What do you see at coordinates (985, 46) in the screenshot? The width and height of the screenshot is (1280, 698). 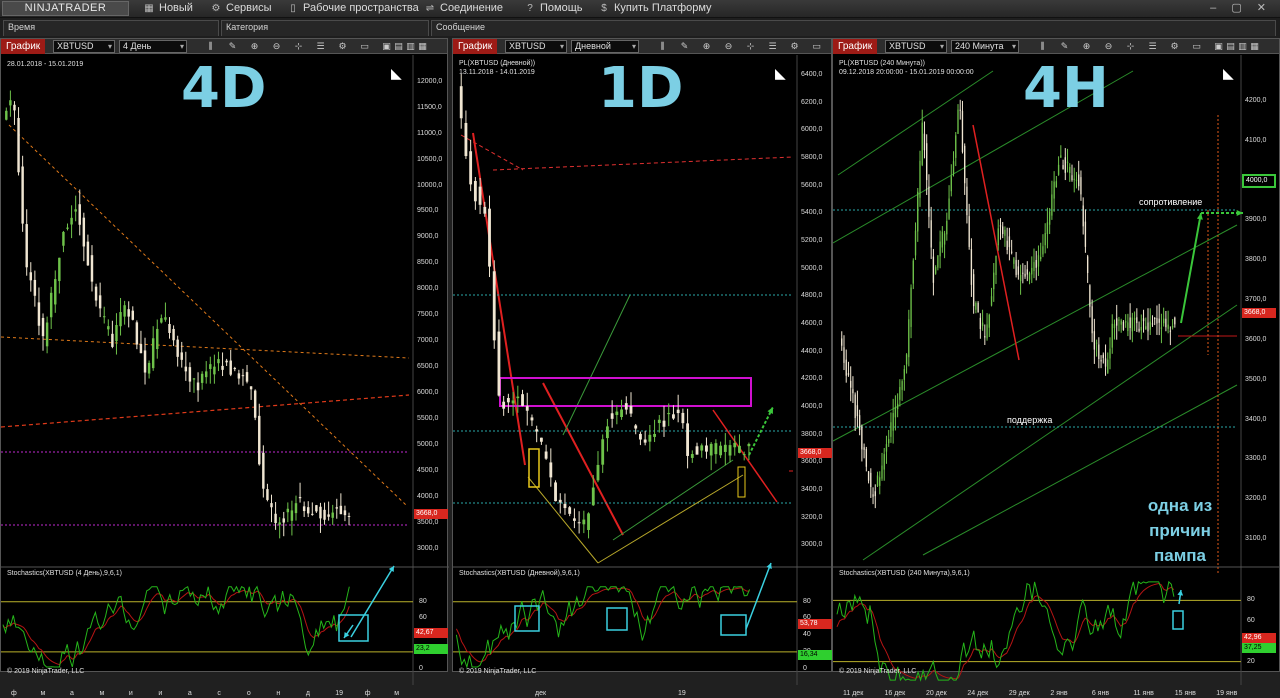 I see `period-selector: 240 Минута ▾` at bounding box center [985, 46].